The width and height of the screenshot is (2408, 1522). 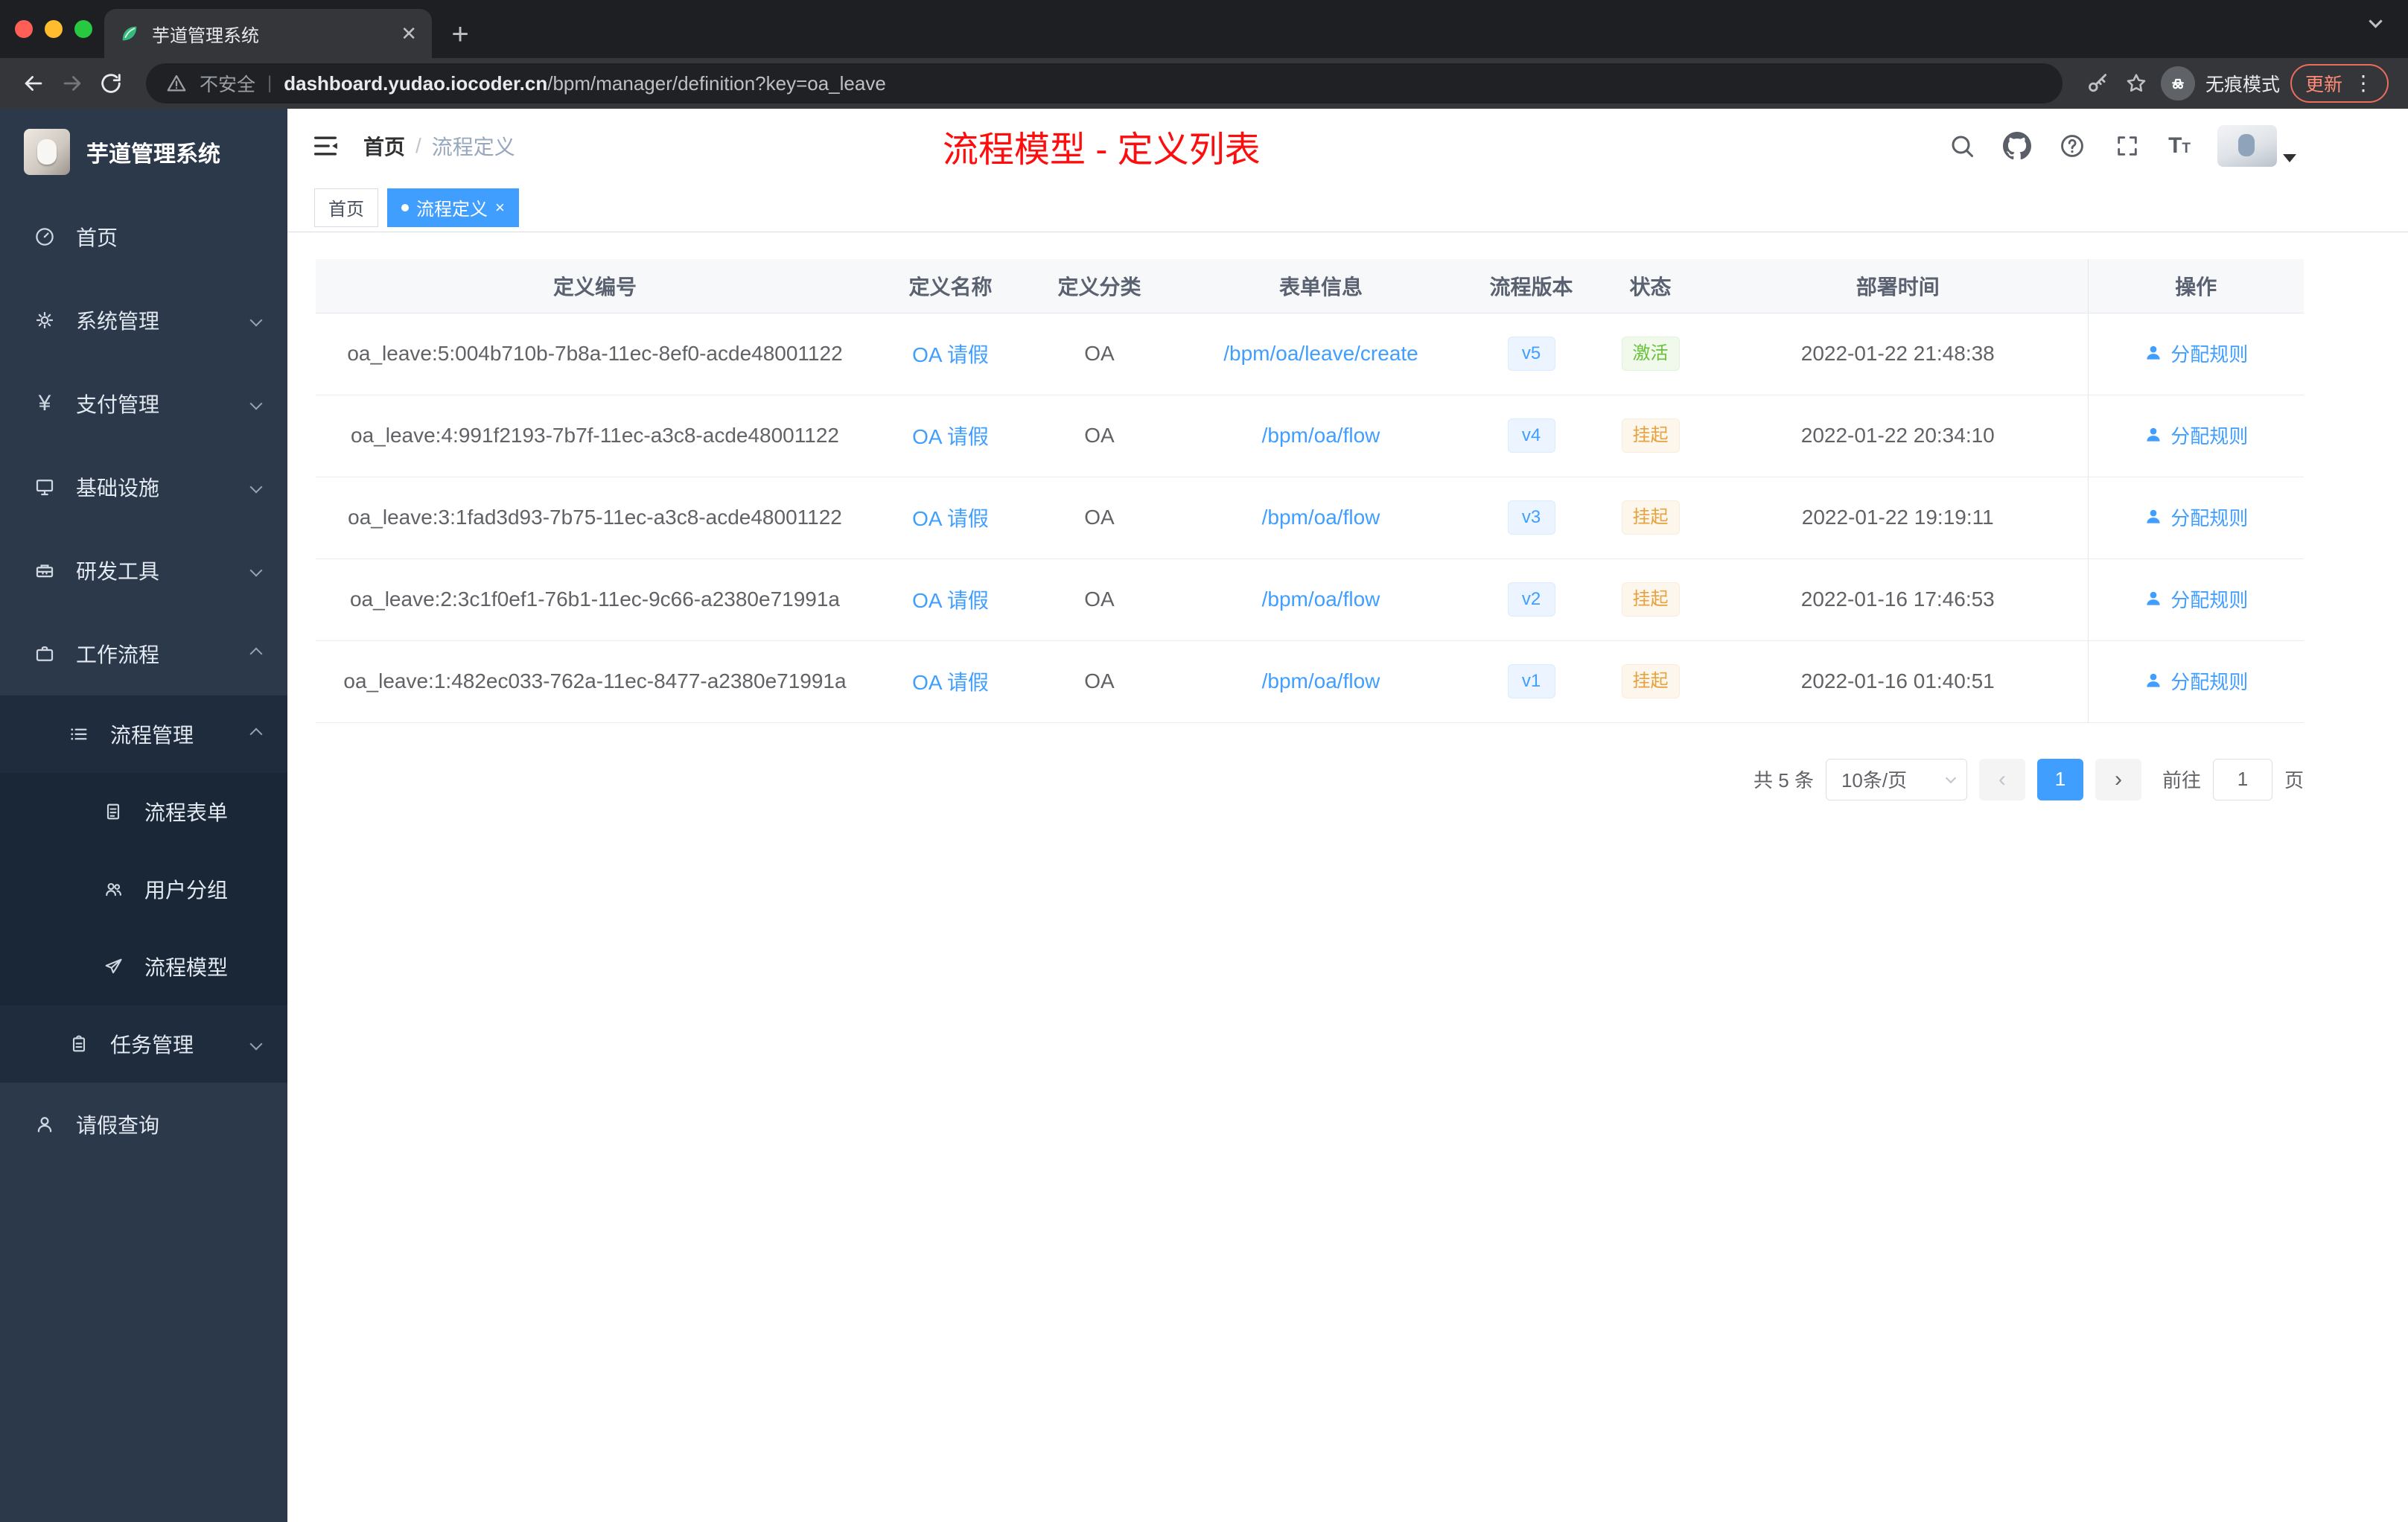 I want to click on navbar-actions: TT, so click(x=2122, y=146).